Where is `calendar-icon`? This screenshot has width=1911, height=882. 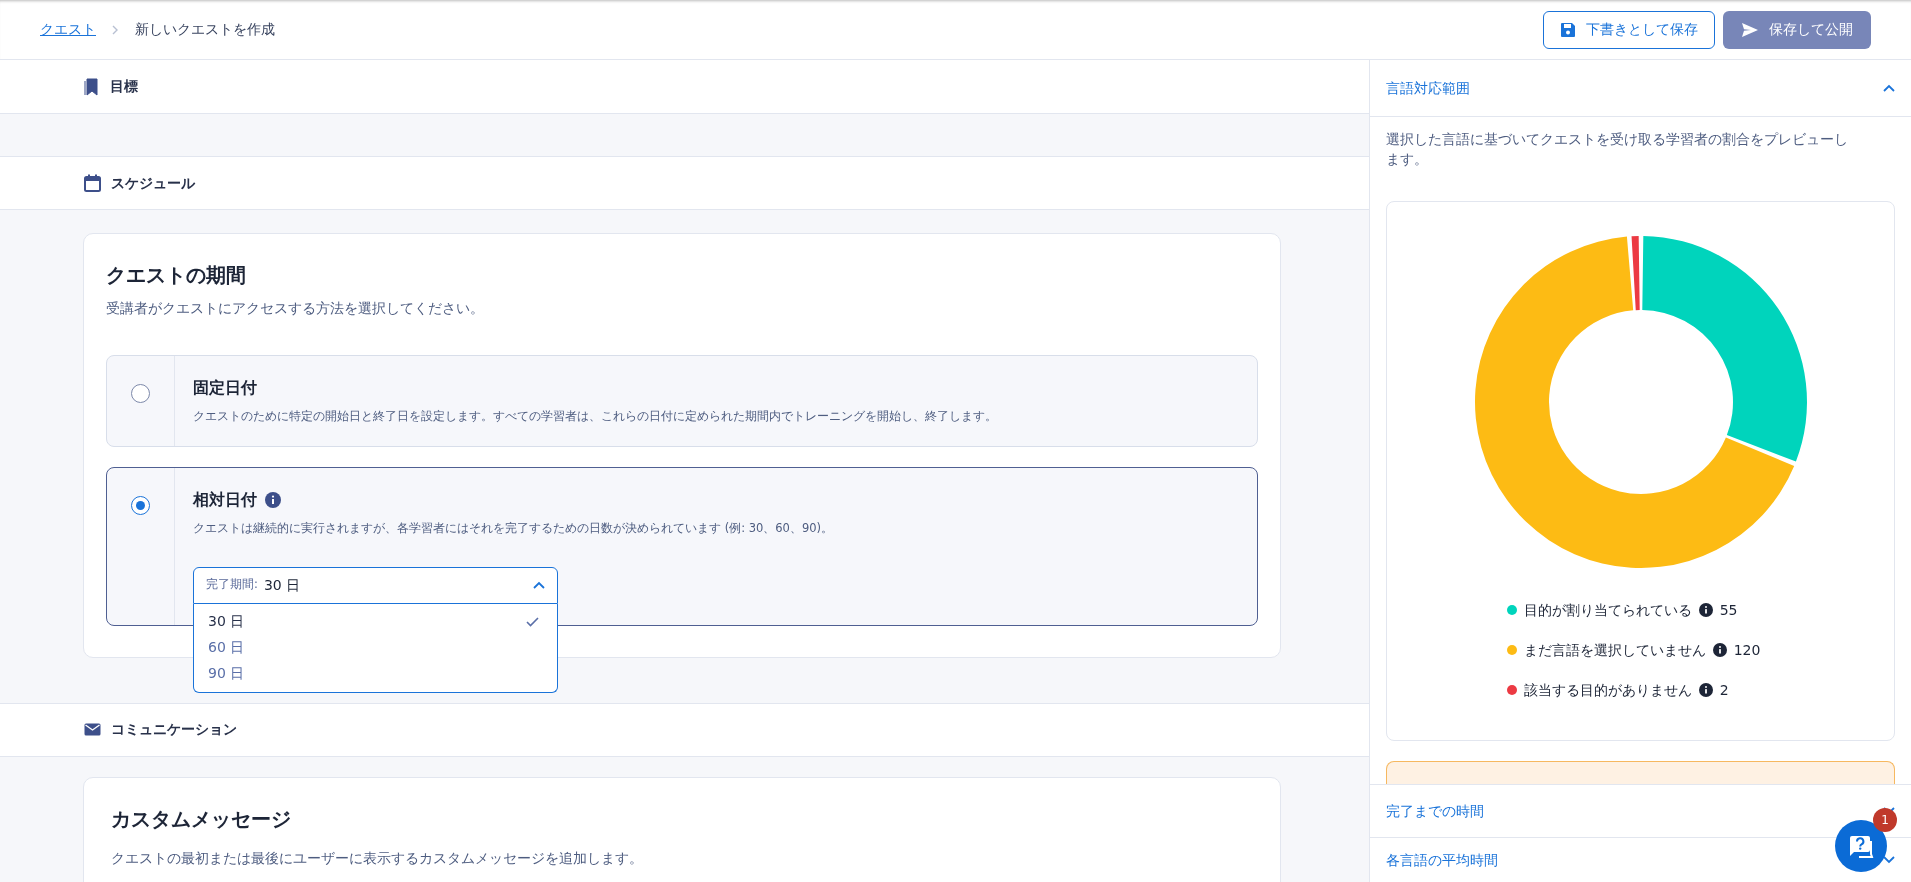 calendar-icon is located at coordinates (92, 183).